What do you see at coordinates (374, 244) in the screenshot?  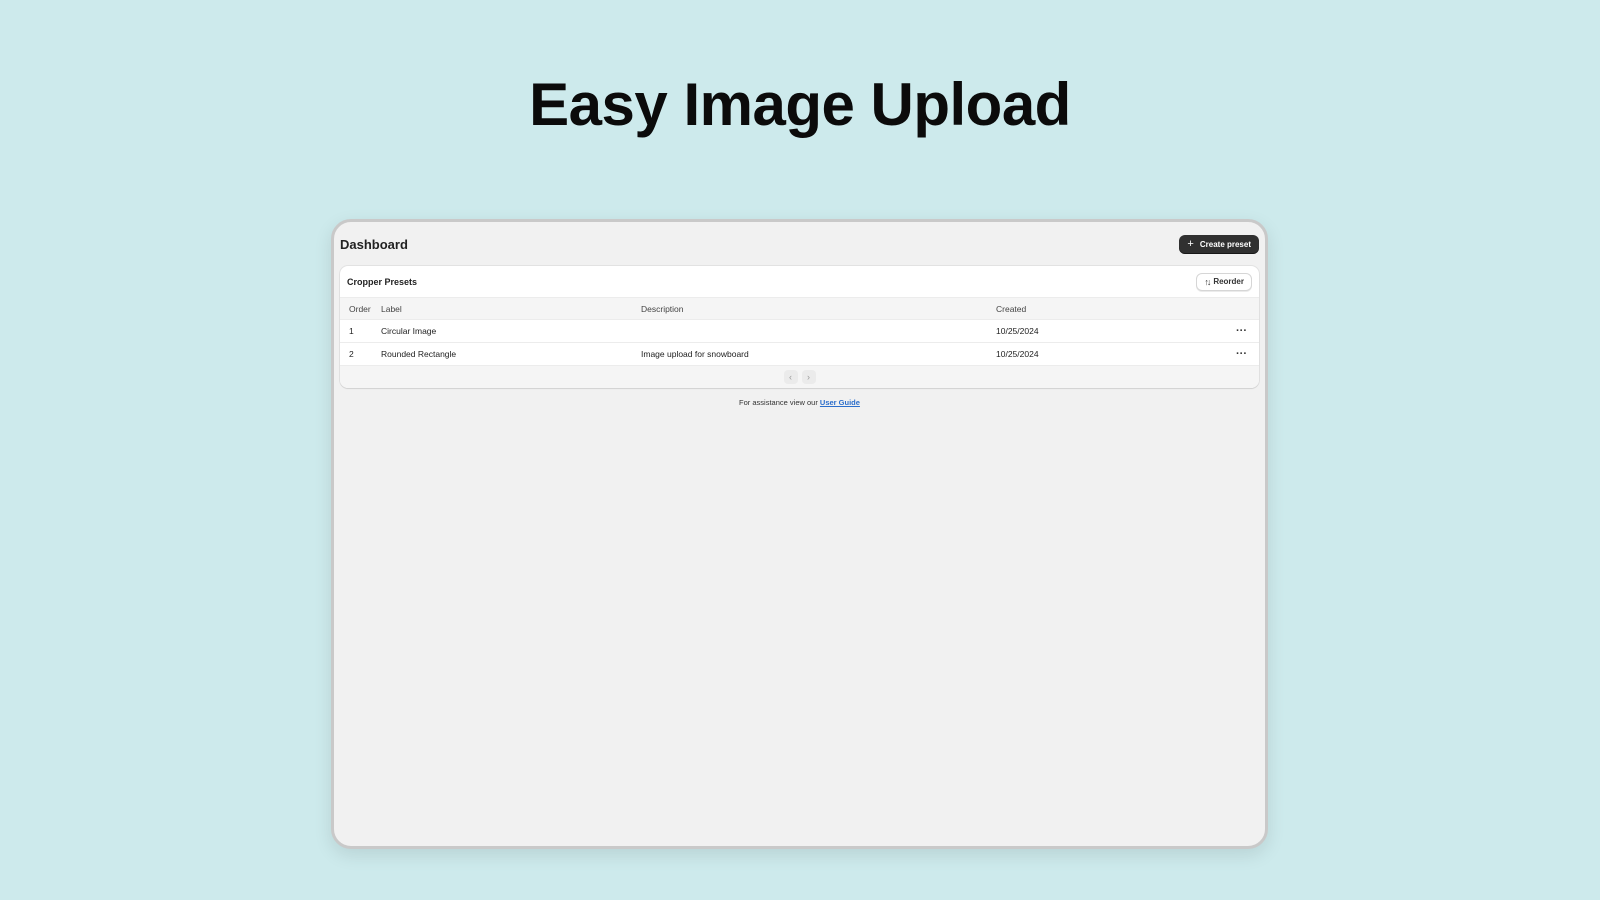 I see `page-title: Dashboard` at bounding box center [374, 244].